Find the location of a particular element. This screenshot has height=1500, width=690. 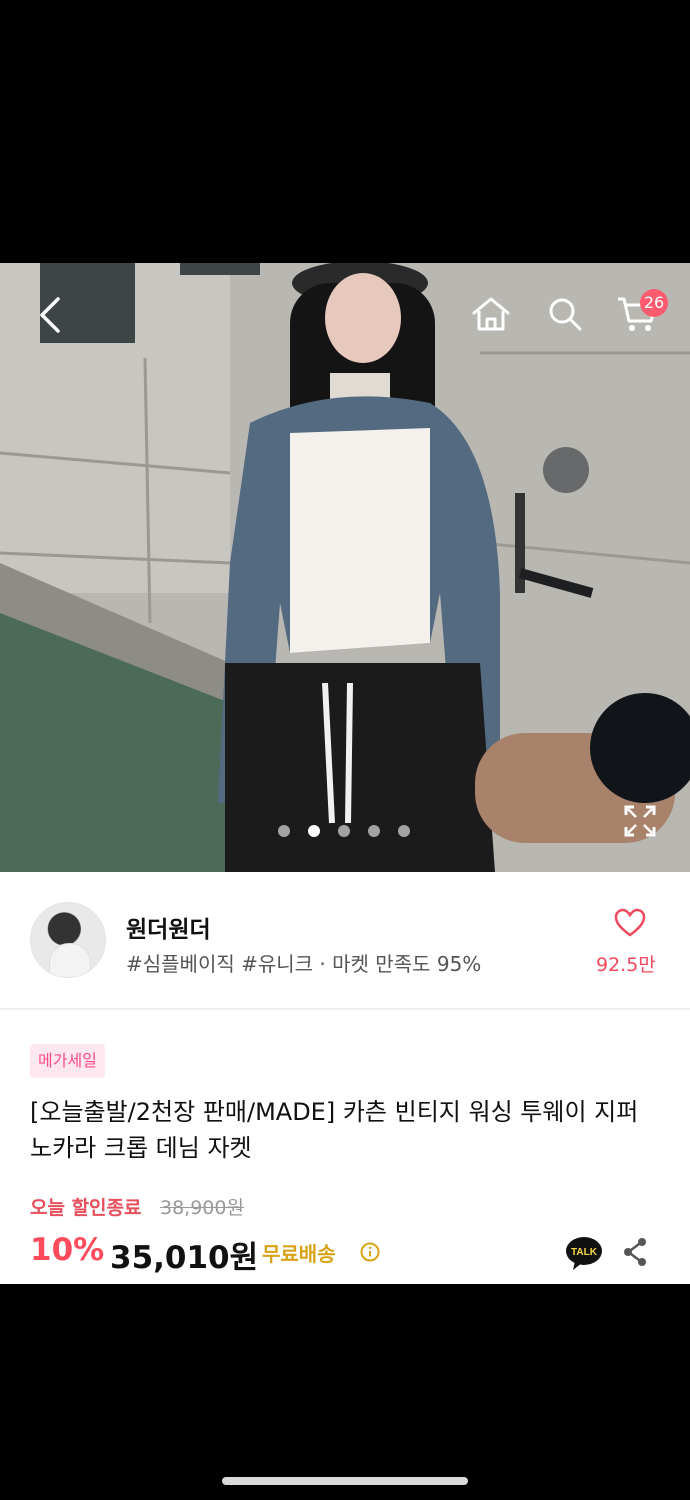

shop-tags: #심플베이직 #유니크 · 마켓 만족도 95% is located at coordinates (304, 964).